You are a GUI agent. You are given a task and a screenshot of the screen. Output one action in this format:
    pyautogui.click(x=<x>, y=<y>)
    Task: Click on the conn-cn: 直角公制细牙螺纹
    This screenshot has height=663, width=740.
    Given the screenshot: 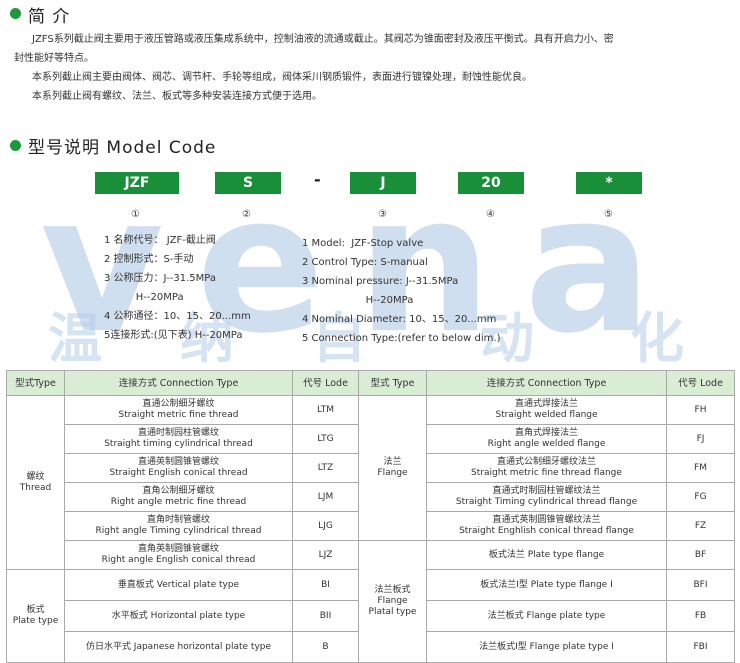 What is the action you would take?
    pyautogui.click(x=178, y=491)
    